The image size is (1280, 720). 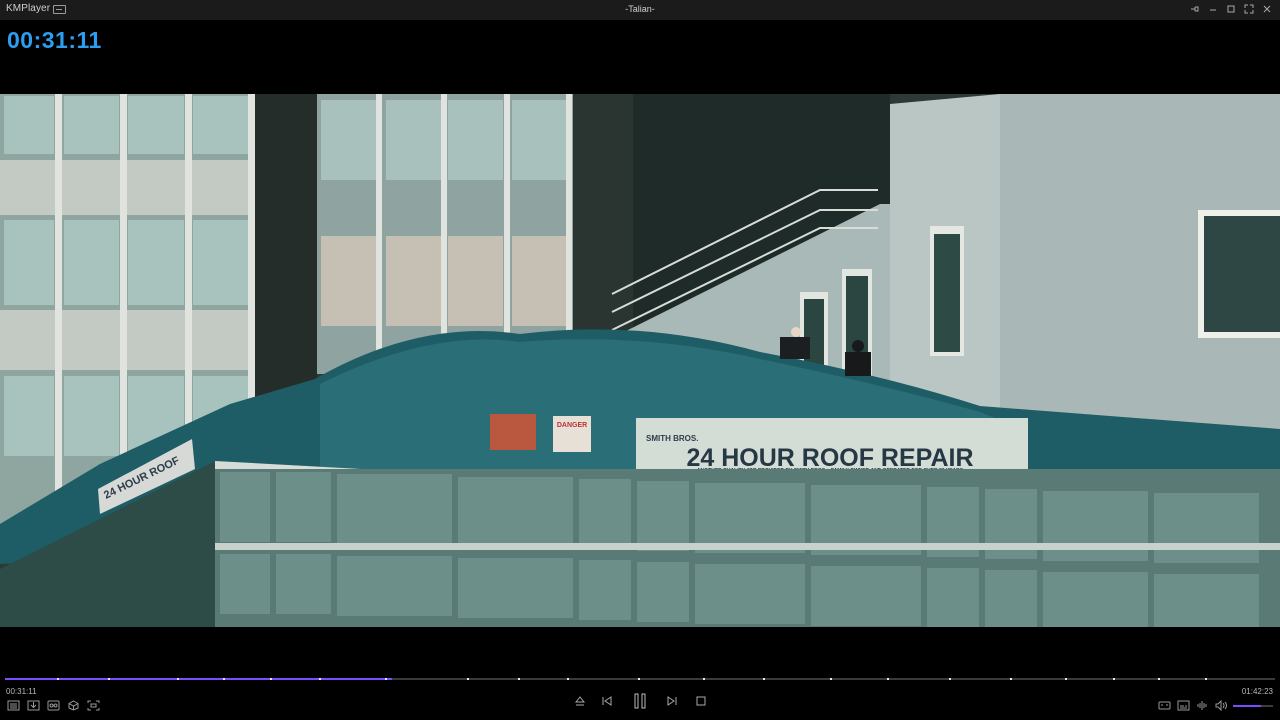 I want to click on title-bar: KMPlayer -Talian-, so click(x=640, y=10).